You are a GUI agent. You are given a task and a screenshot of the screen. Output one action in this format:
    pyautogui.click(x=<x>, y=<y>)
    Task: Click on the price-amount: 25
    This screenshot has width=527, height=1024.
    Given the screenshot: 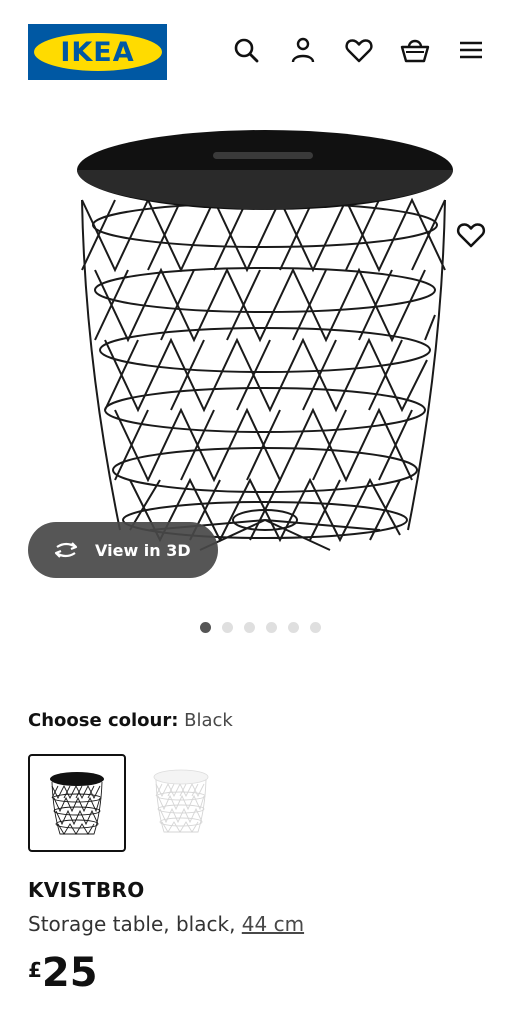 What is the action you would take?
    pyautogui.click(x=69, y=973)
    